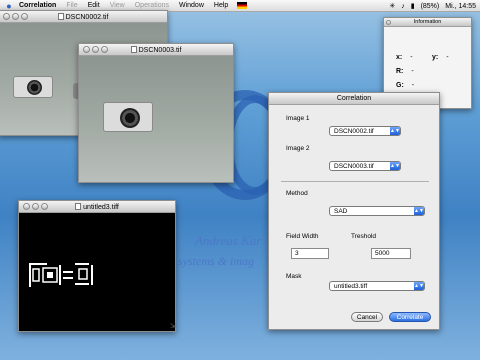 The height and width of the screenshot is (360, 480). Describe the element at coordinates (216, 261) in the screenshot. I see `background-text-line2: systems & imag` at that location.